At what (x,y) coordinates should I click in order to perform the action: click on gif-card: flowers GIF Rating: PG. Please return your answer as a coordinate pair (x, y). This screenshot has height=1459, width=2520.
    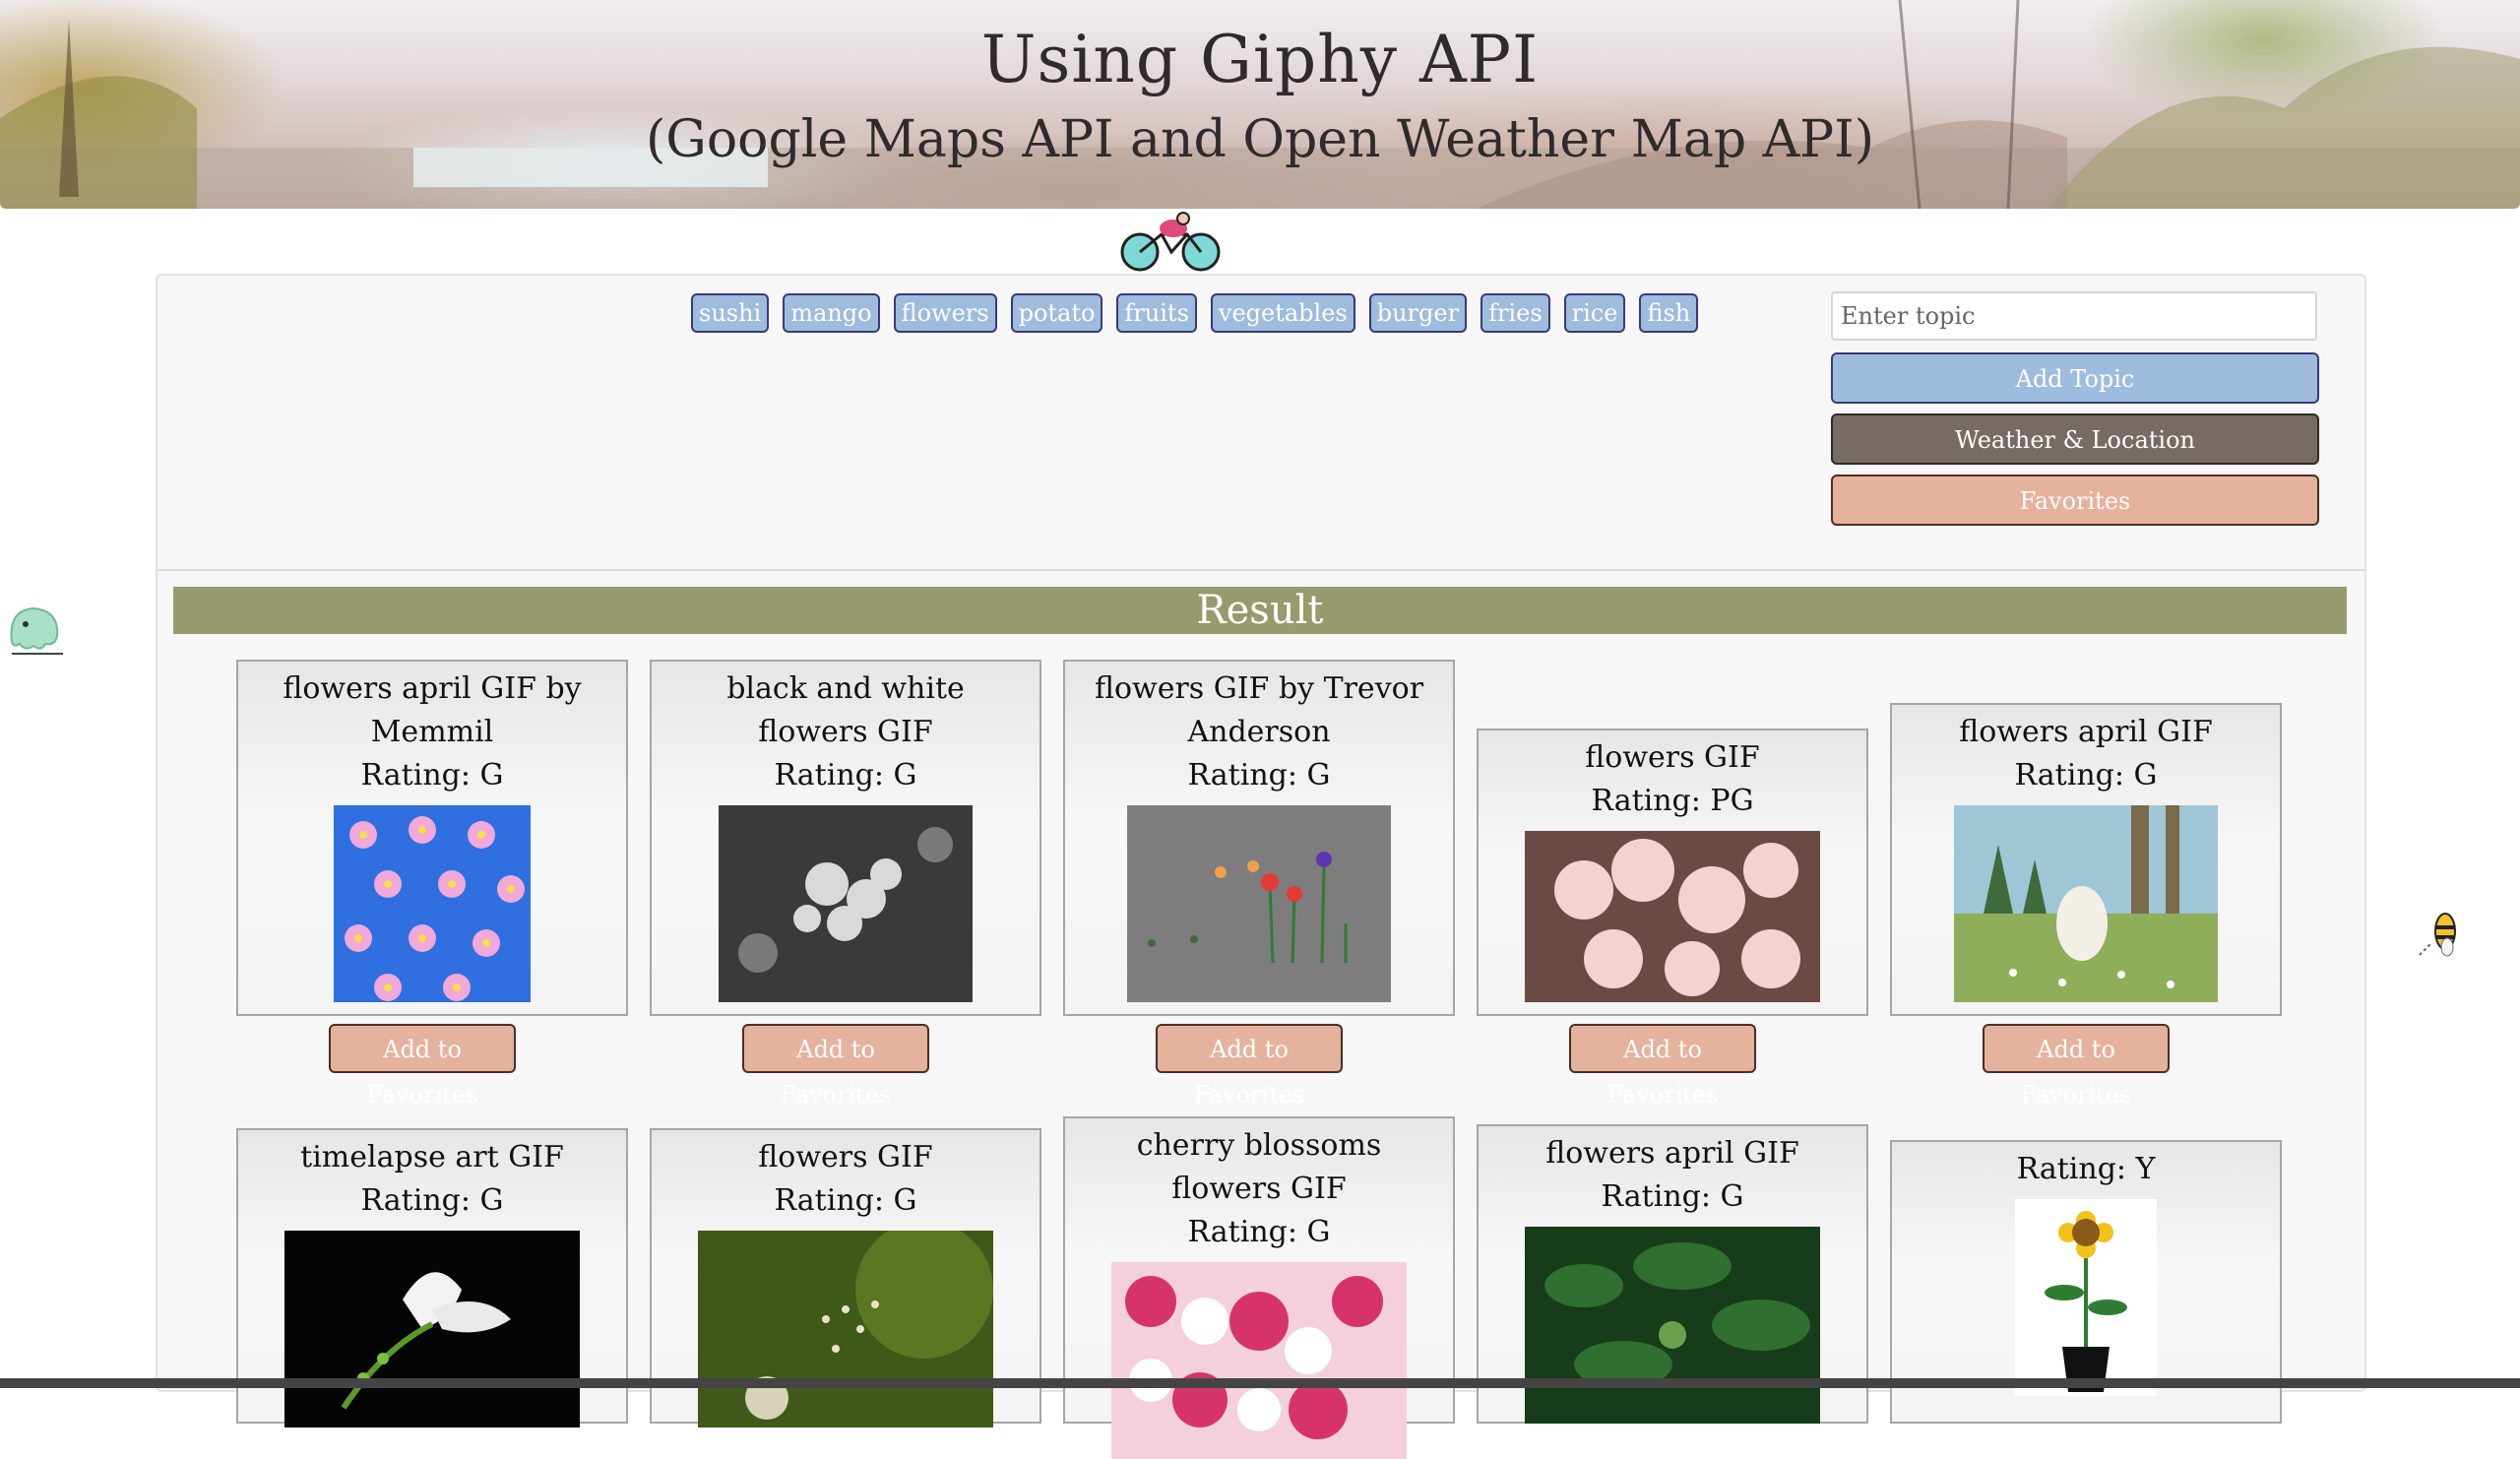
    Looking at the image, I should click on (1672, 872).